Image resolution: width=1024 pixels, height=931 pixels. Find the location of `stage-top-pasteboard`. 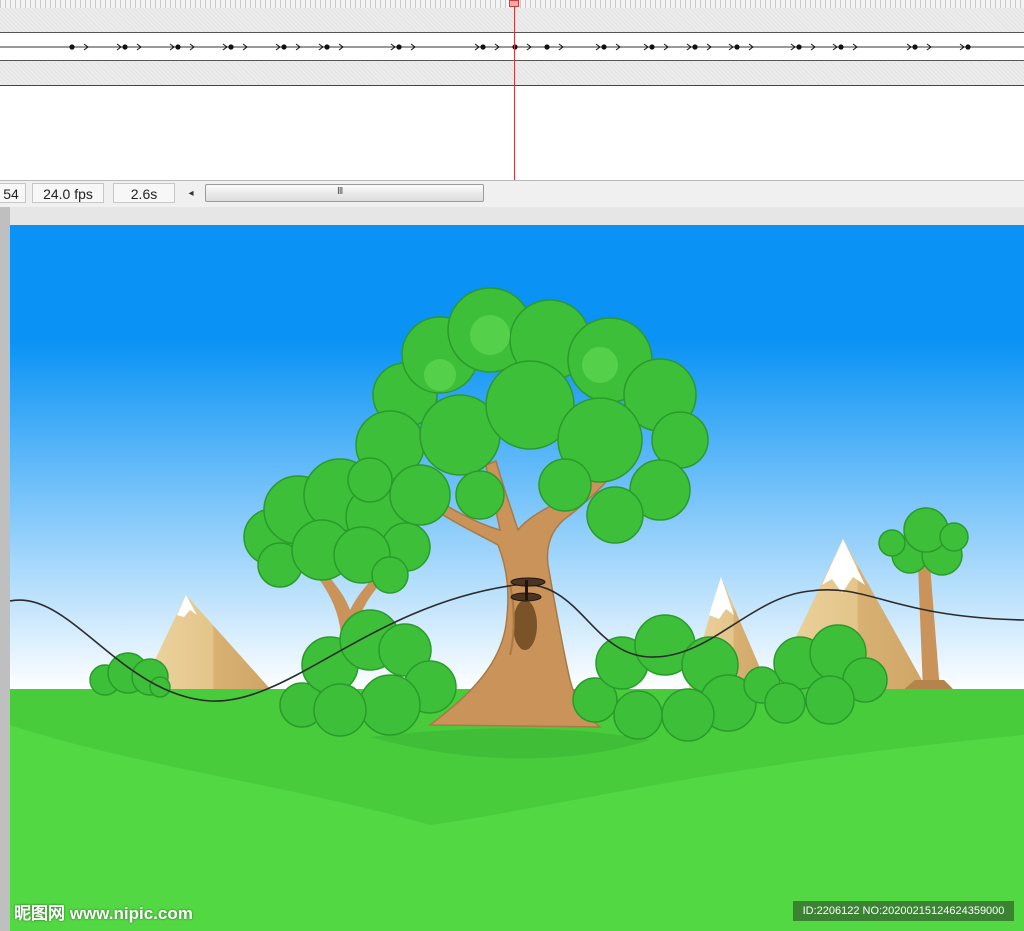

stage-top-pasteboard is located at coordinates (512, 216).